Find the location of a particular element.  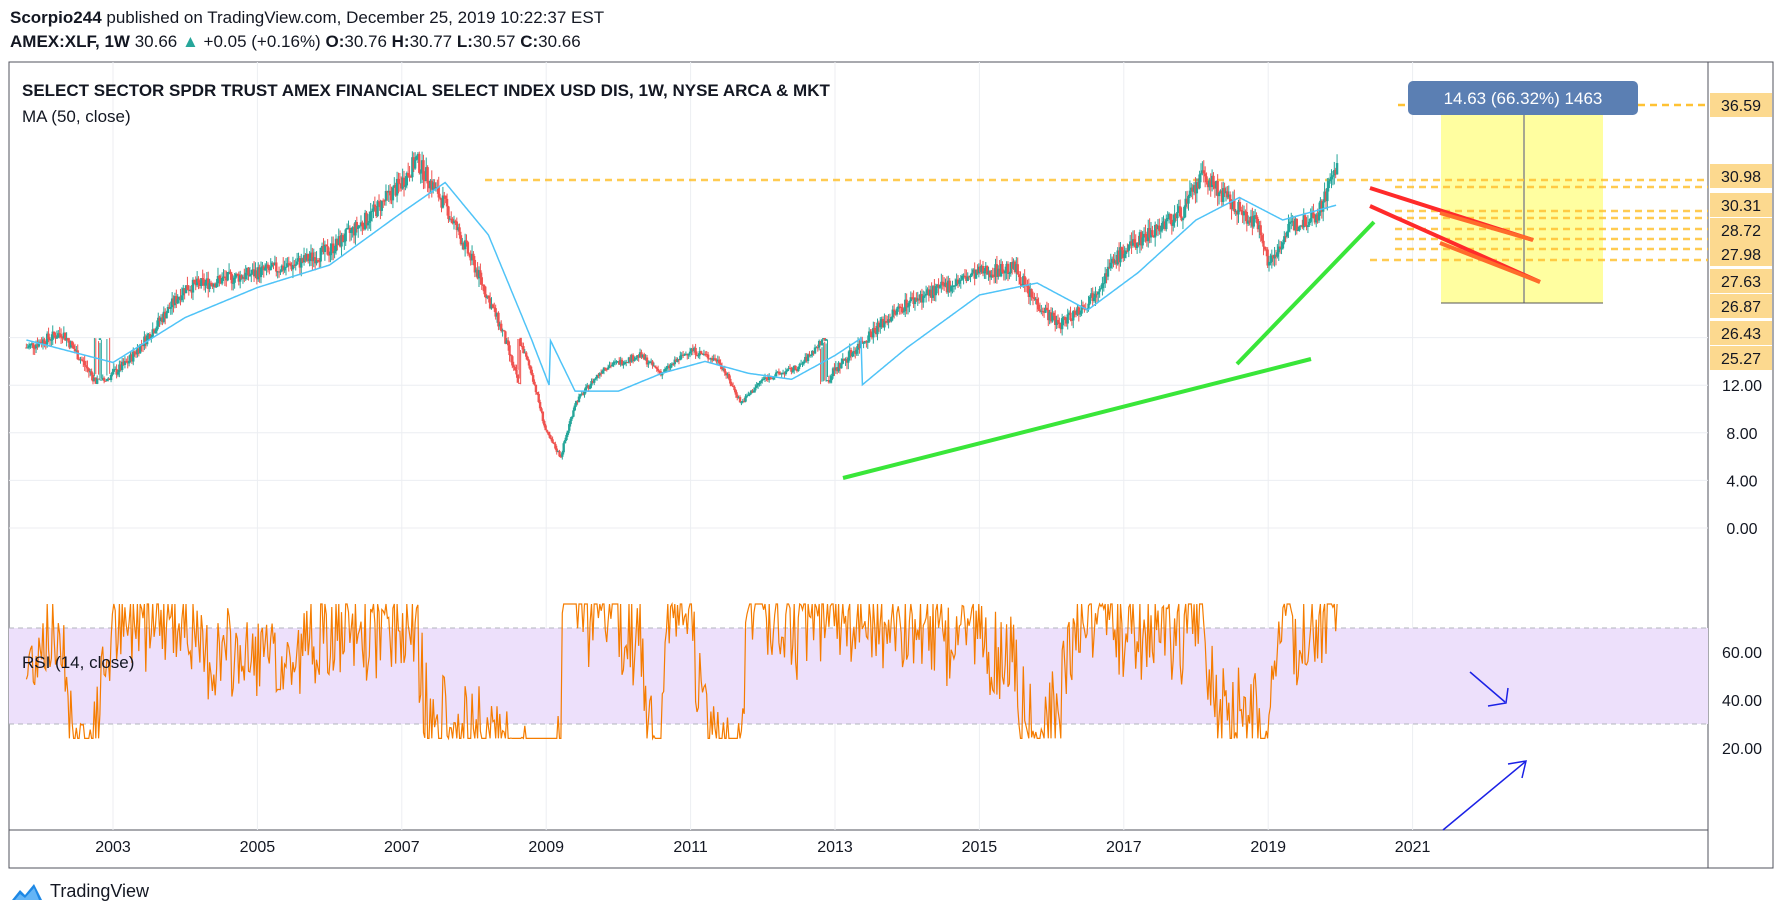

footer-brand: TradingView is located at coordinates (99, 891).